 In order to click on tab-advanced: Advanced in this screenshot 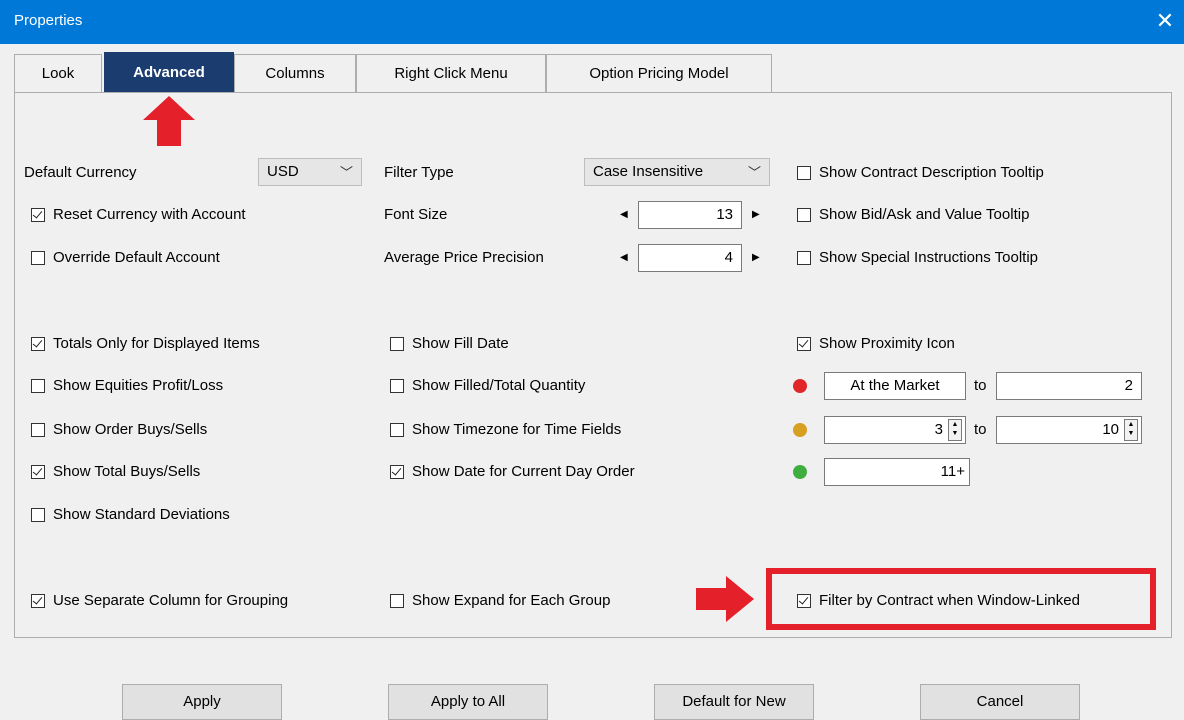, I will do `click(169, 72)`.